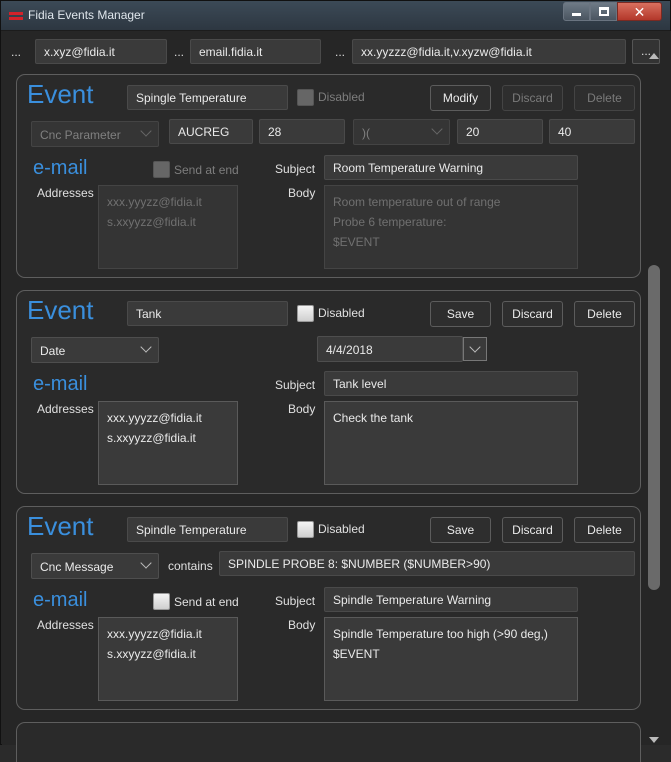 This screenshot has width=671, height=762. Describe the element at coordinates (390, 349) in the screenshot. I see `date-picker-field: 4/4/2018` at that location.